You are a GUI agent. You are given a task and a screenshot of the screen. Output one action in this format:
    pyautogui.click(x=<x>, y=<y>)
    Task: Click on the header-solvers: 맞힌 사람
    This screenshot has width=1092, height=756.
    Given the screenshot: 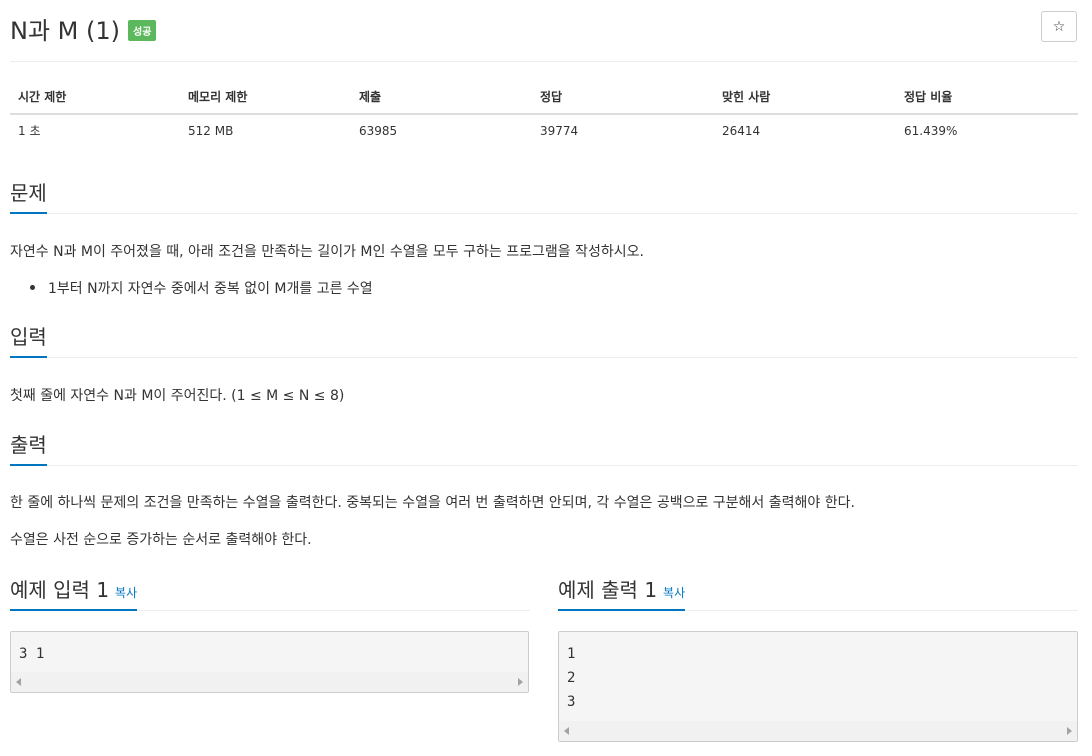 What is the action you would take?
    pyautogui.click(x=805, y=97)
    